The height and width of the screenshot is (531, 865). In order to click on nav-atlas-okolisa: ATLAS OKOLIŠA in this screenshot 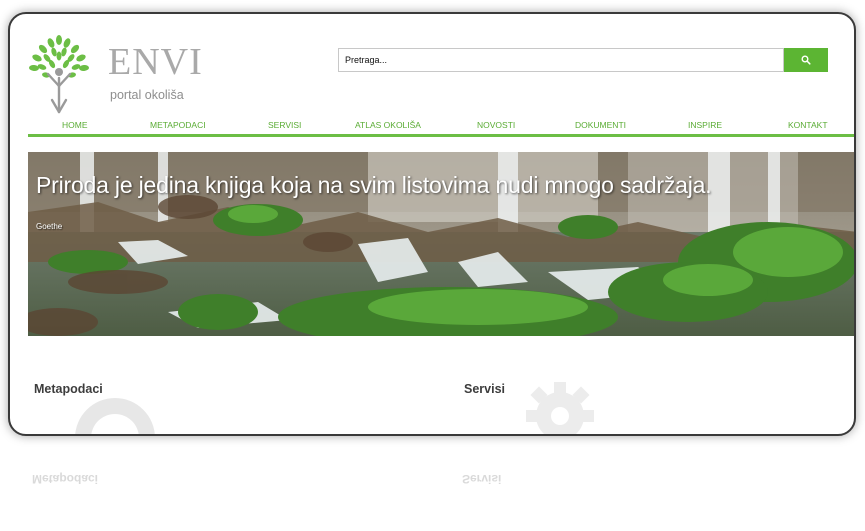, I will do `click(388, 125)`.